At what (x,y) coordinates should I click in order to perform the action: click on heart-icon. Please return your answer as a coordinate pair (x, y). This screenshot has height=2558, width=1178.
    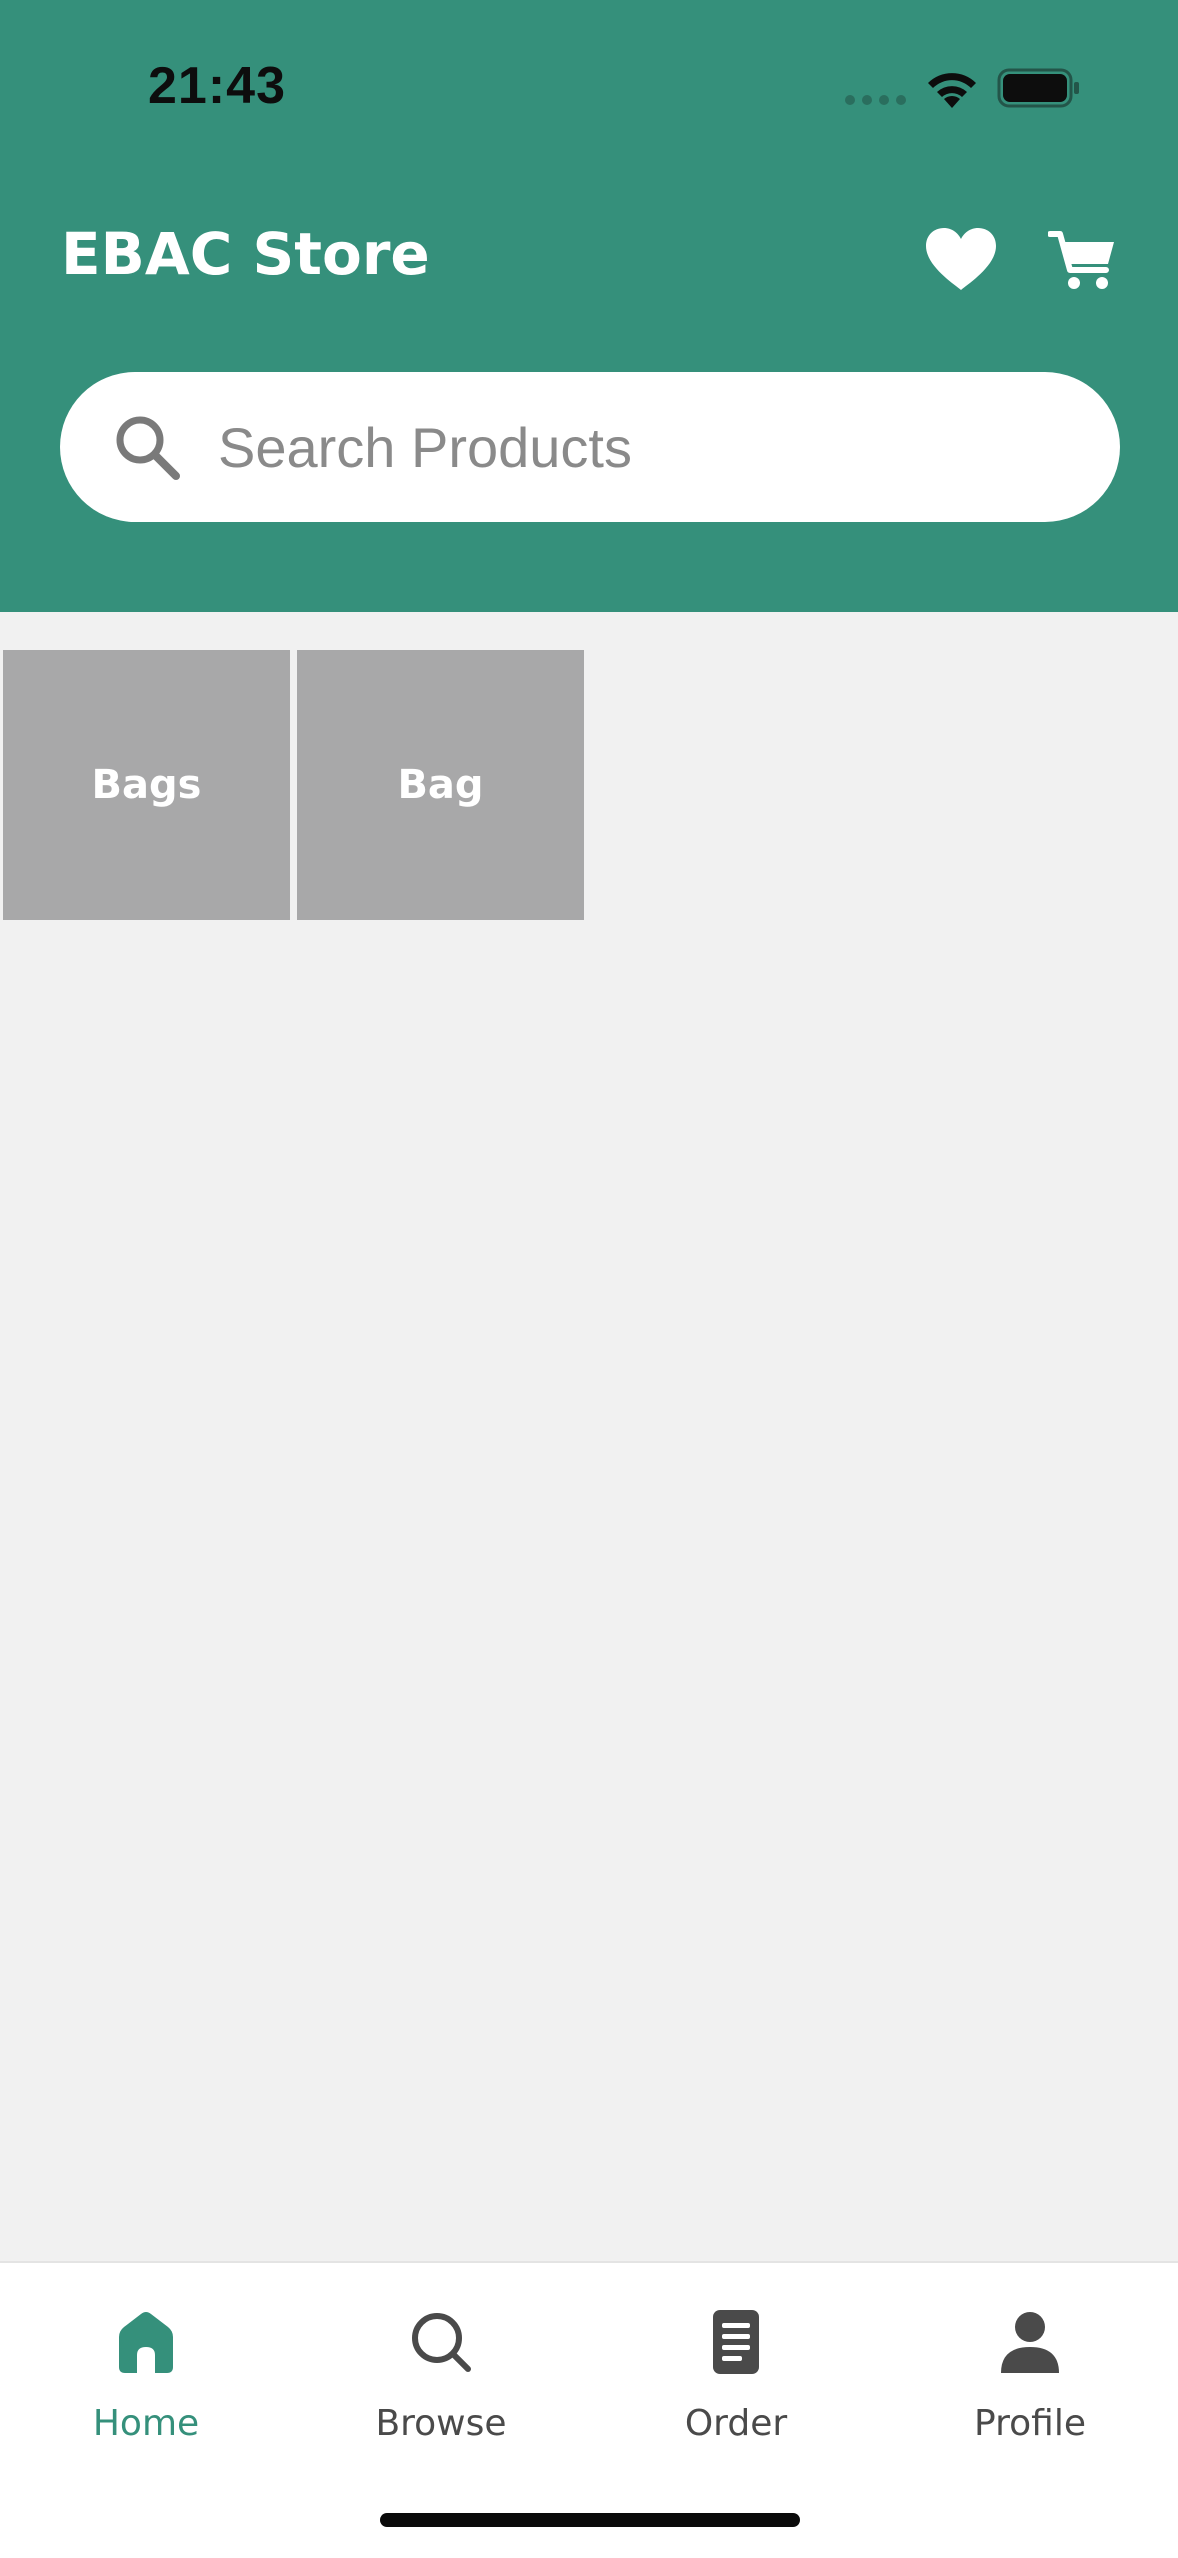
    Looking at the image, I should click on (961, 259).